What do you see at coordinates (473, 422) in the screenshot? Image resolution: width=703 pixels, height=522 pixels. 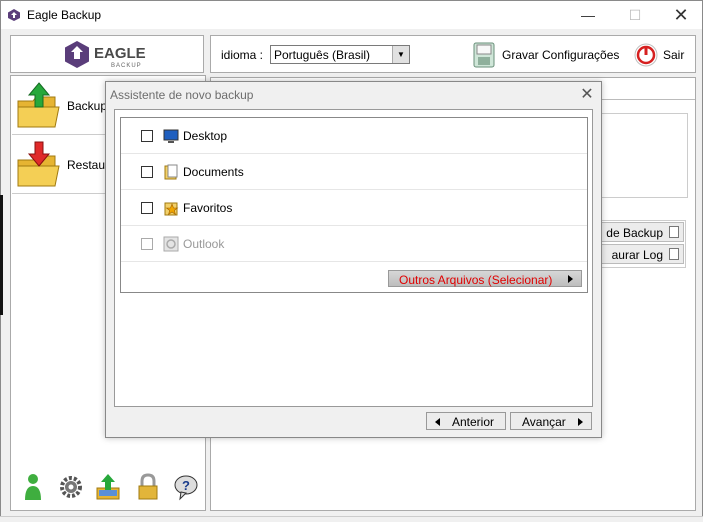 I see `previous-label: Anterior` at bounding box center [473, 422].